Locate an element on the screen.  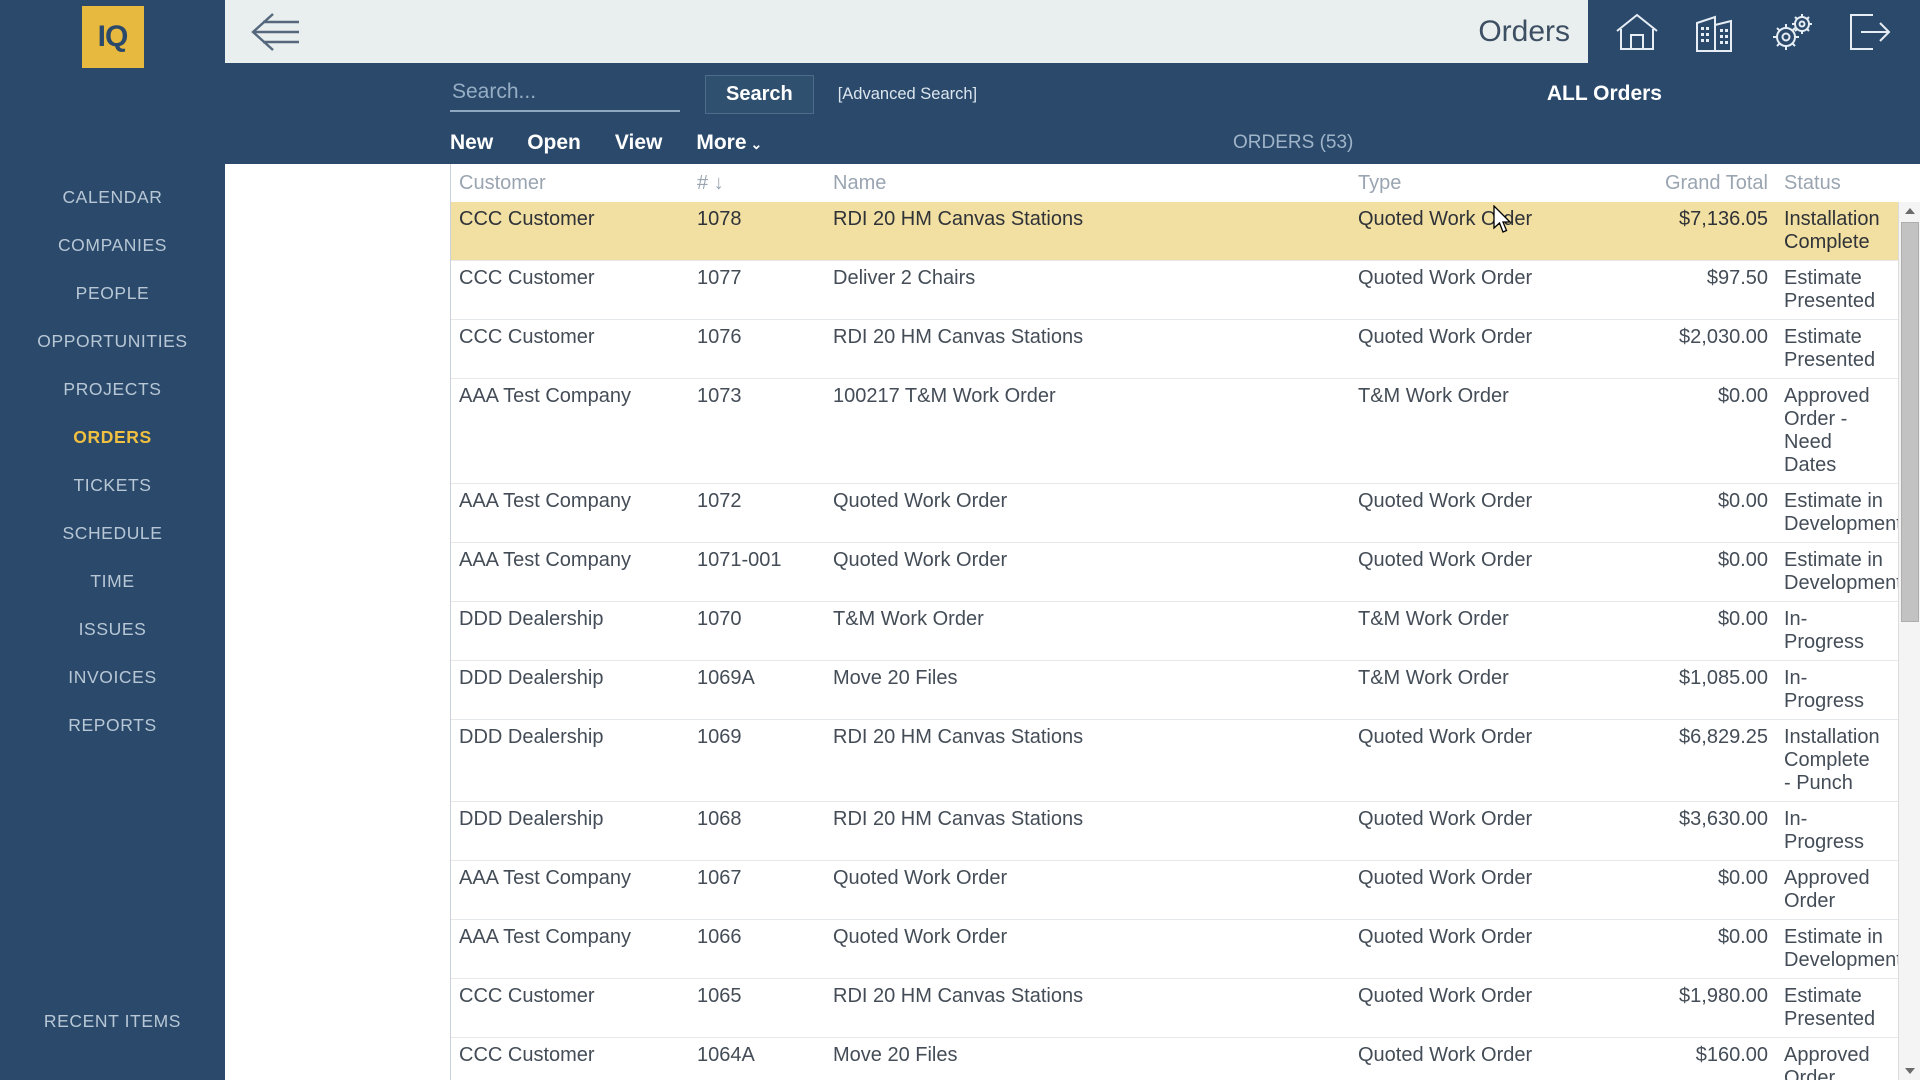
app-logo: IQ is located at coordinates (112, 37).